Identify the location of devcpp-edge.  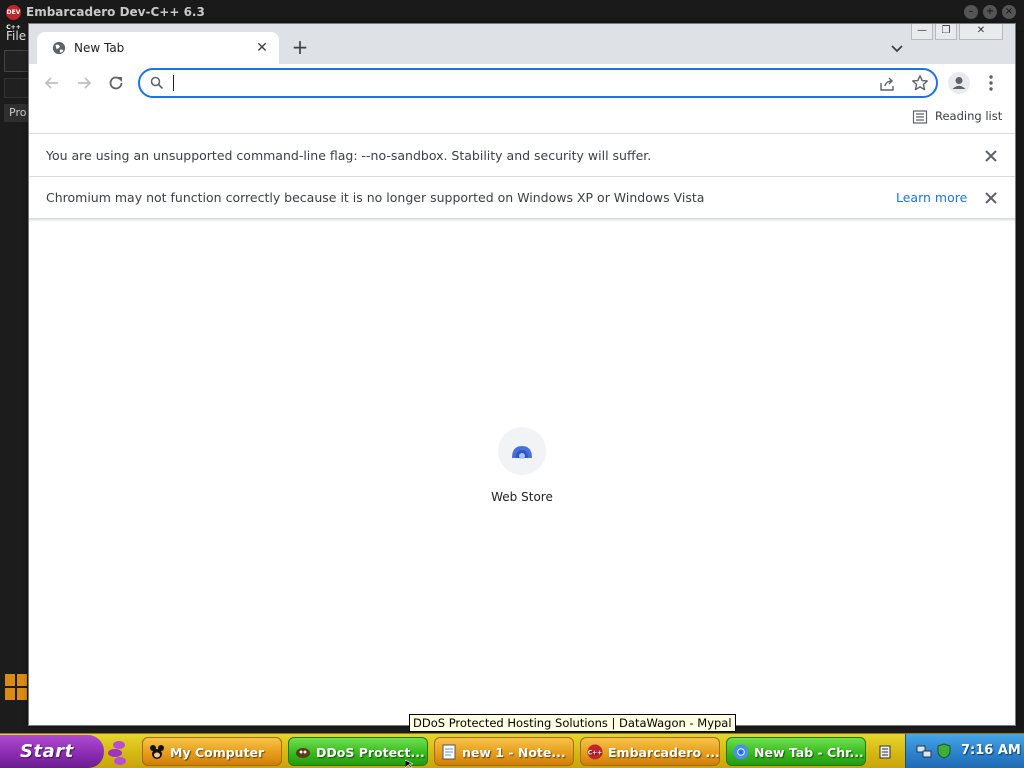
(1020, 380).